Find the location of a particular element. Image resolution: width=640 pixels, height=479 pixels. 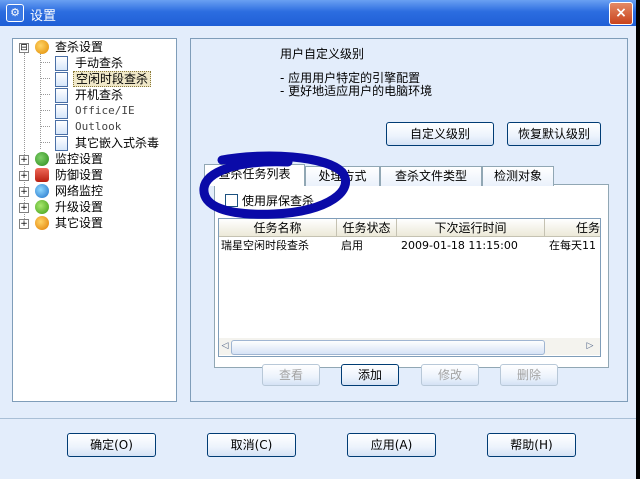

cell-next-run: 2009-01-18 11:15:00 is located at coordinates (459, 245).